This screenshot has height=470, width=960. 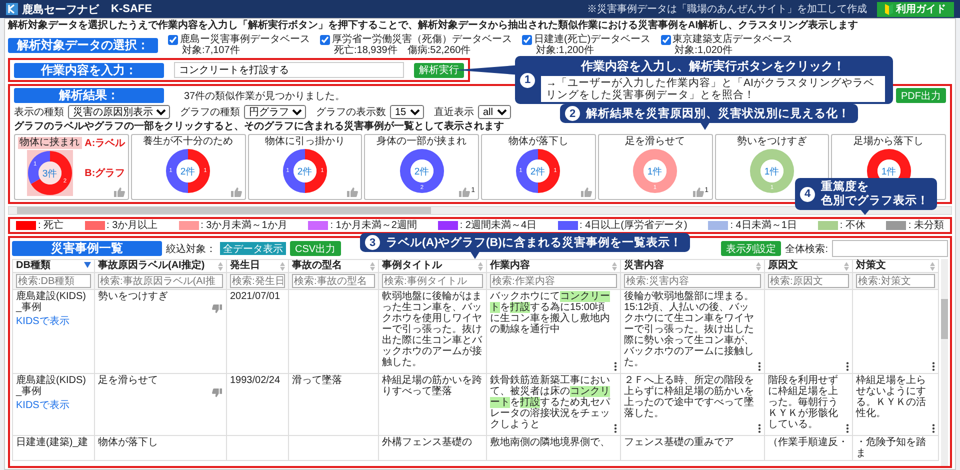 What do you see at coordinates (890, 248) in the screenshot?
I see `search-field` at bounding box center [890, 248].